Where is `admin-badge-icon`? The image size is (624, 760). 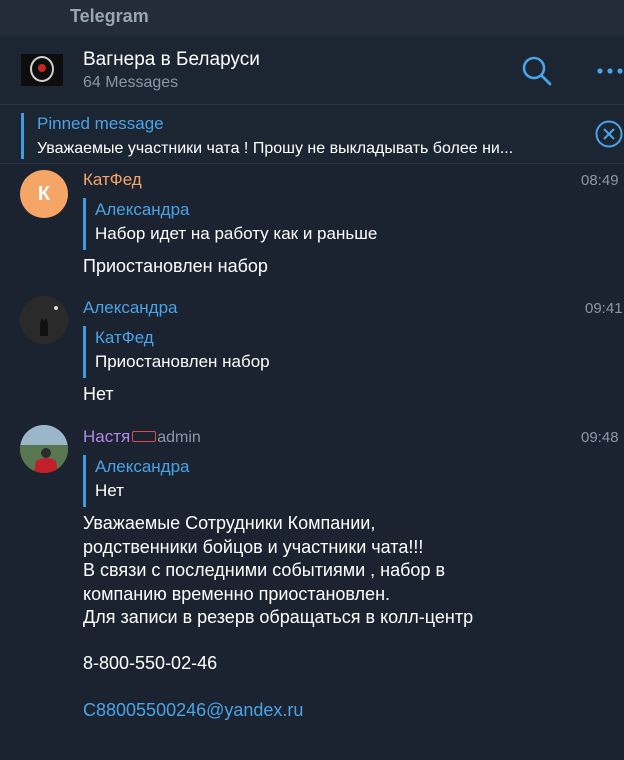
admin-badge-icon is located at coordinates (144, 437).